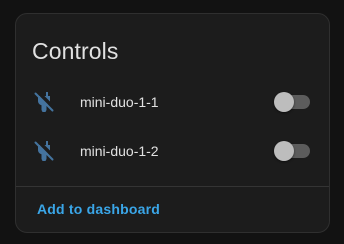 The image size is (344, 244). What do you see at coordinates (119, 102) in the screenshot?
I see `entity-name: mini-duo-1-1` at bounding box center [119, 102].